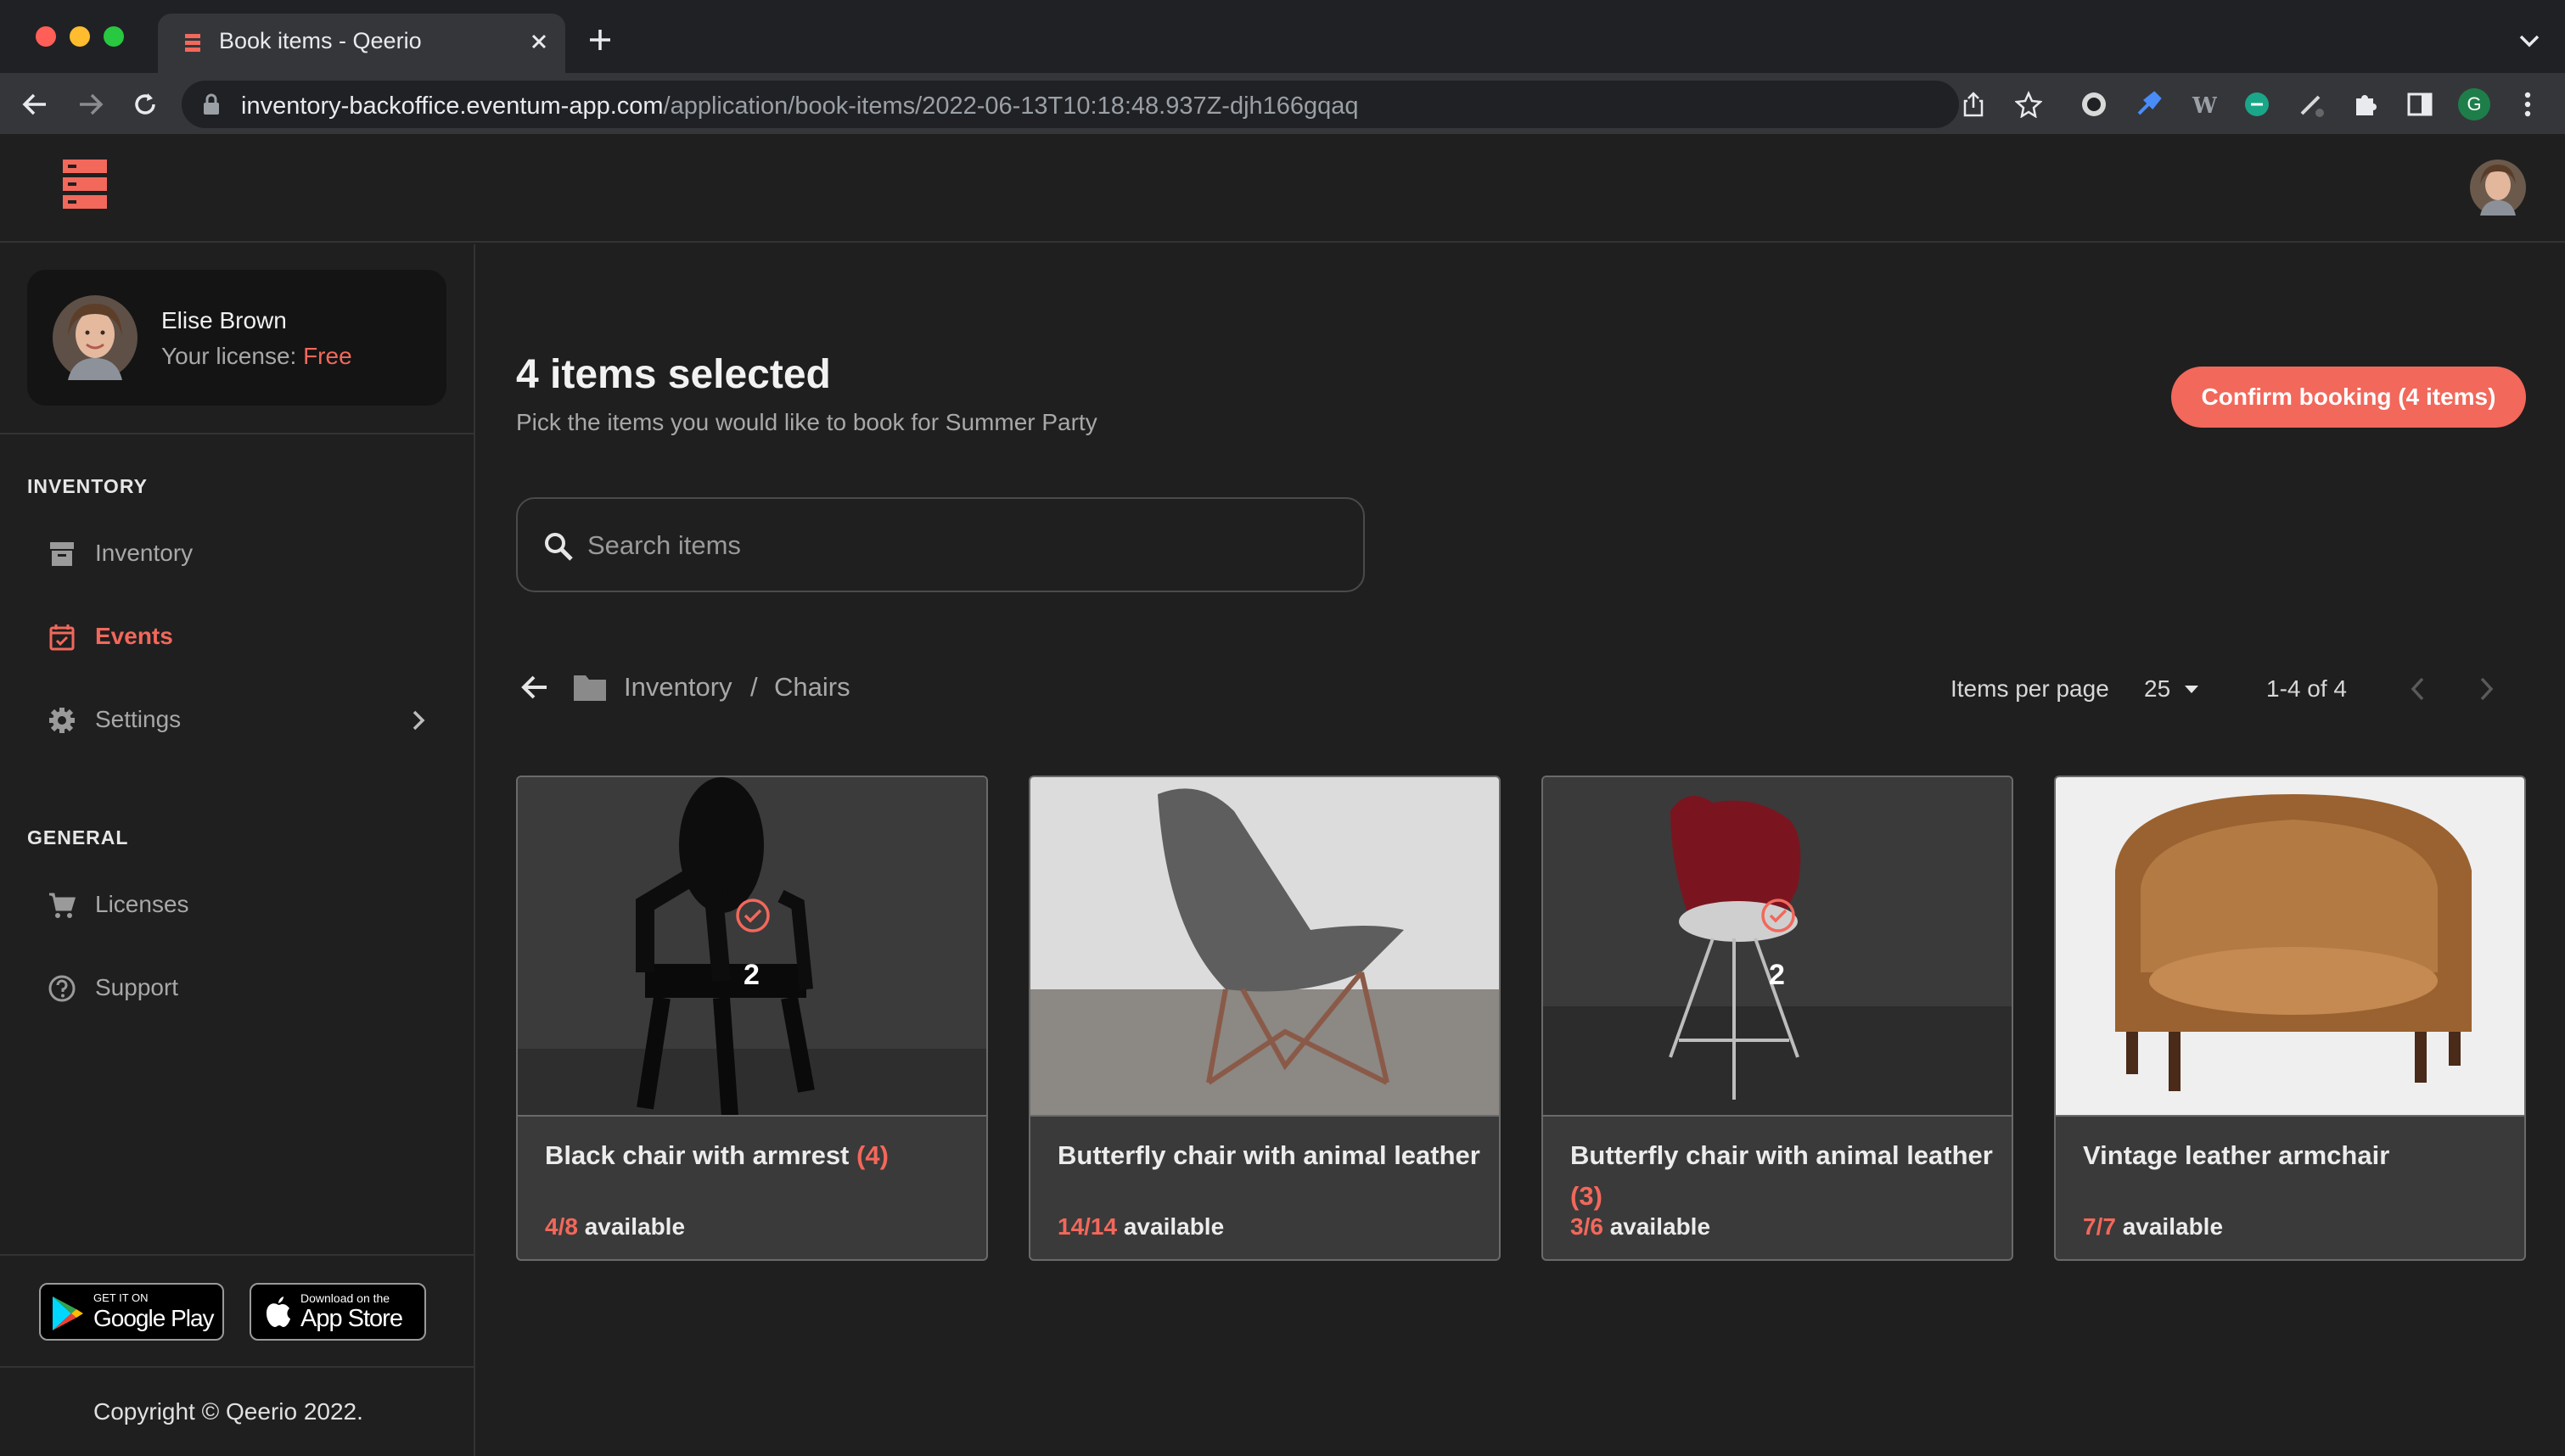  What do you see at coordinates (2256, 105) in the screenshot?
I see `extension-4-icon` at bounding box center [2256, 105].